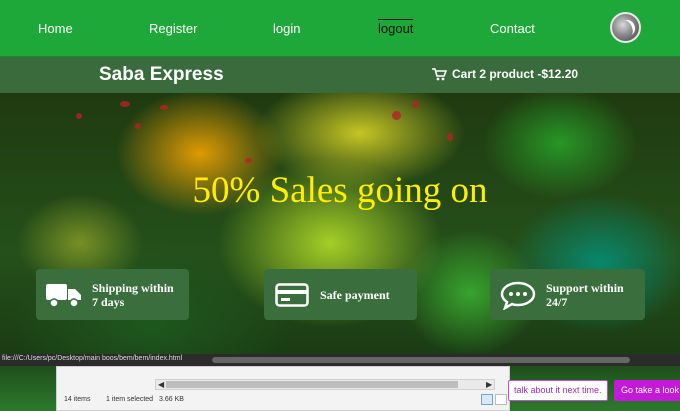 Image resolution: width=680 pixels, height=411 pixels. Describe the element at coordinates (312, 384) in the screenshot. I see `explorer-scroll-thumb` at that location.